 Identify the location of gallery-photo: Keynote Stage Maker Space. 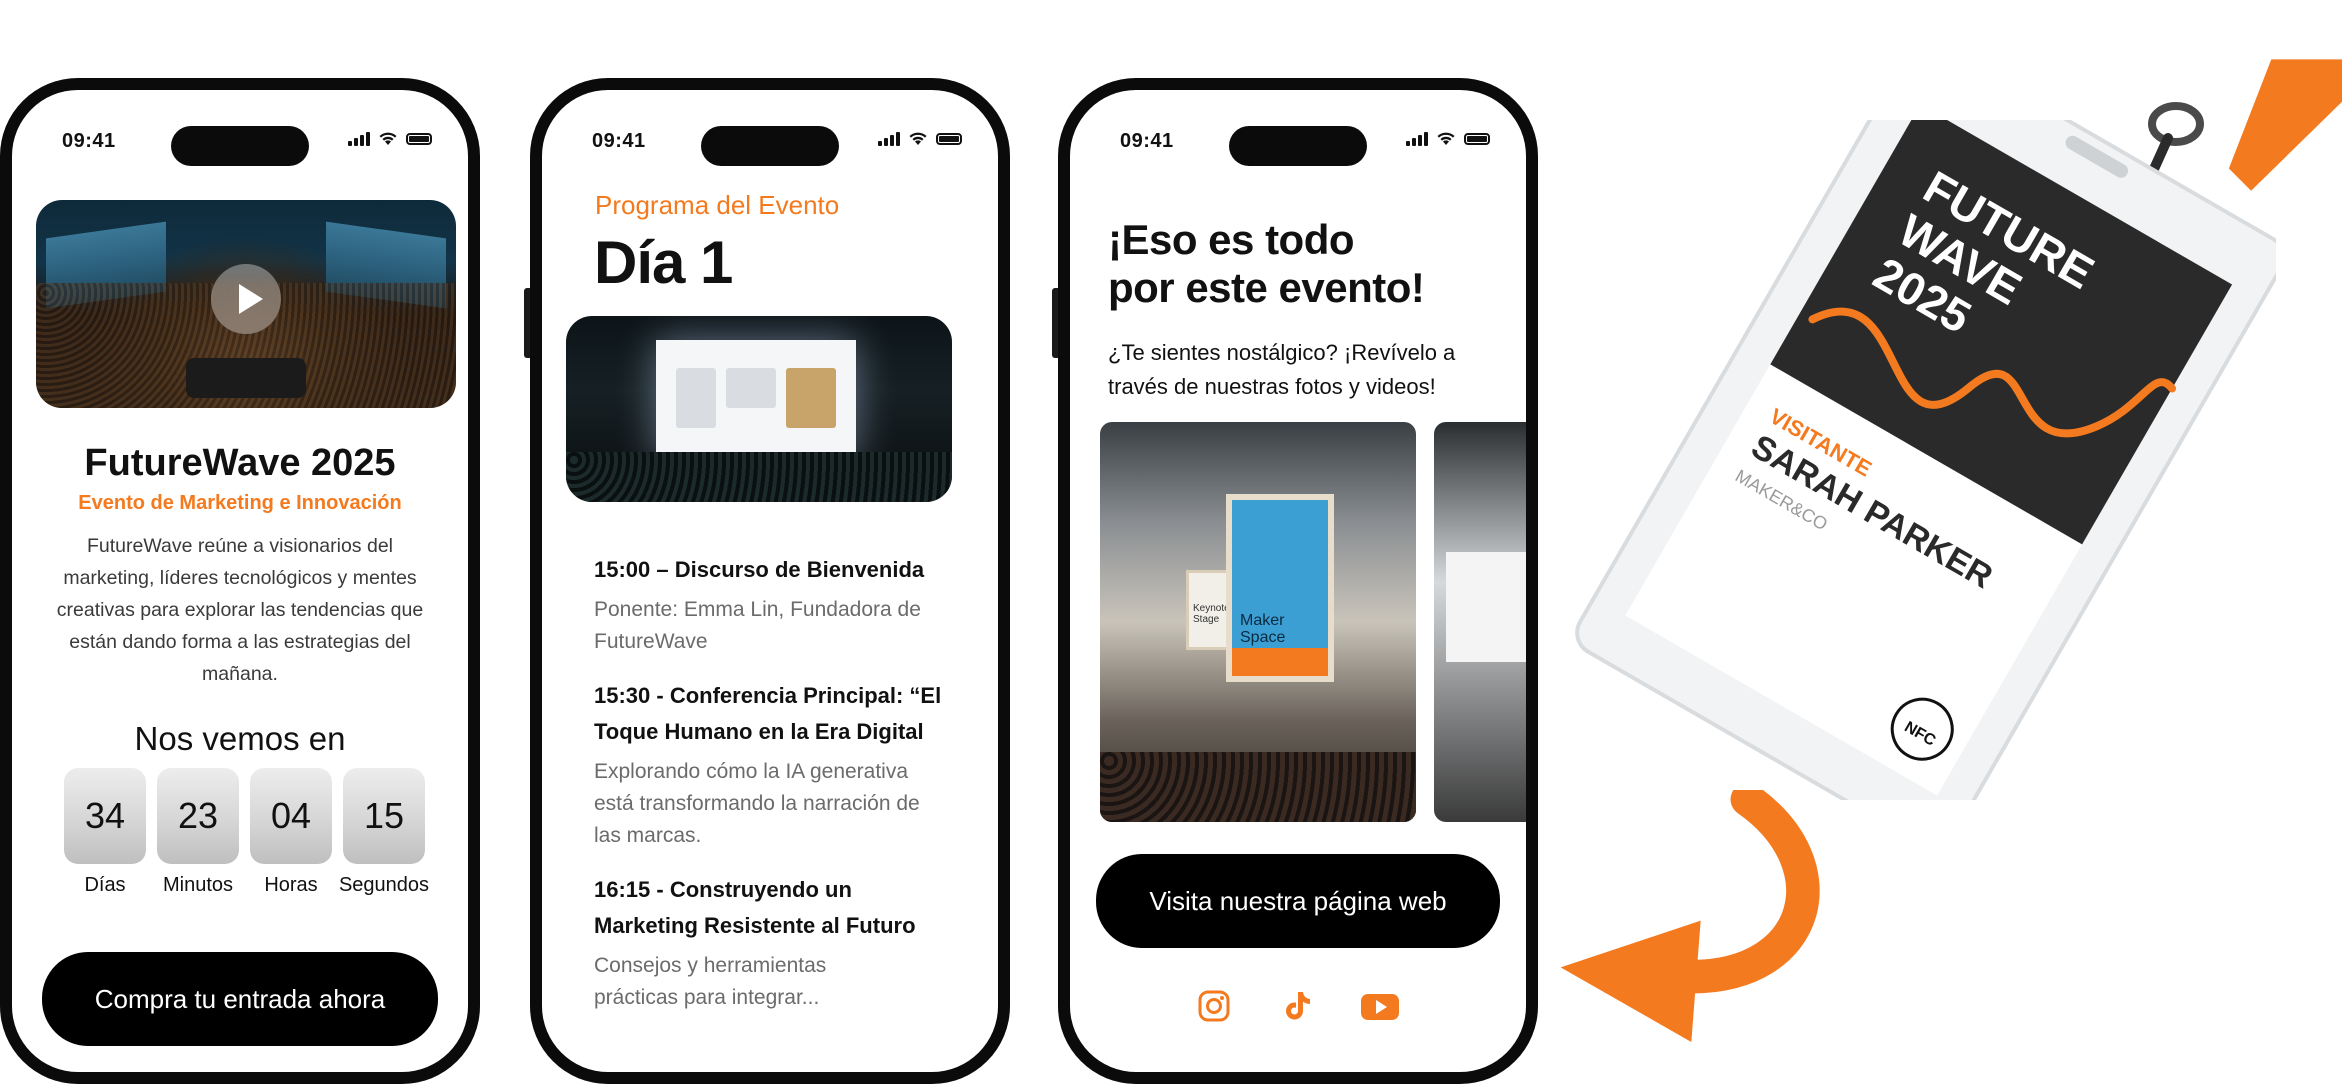
(1258, 622).